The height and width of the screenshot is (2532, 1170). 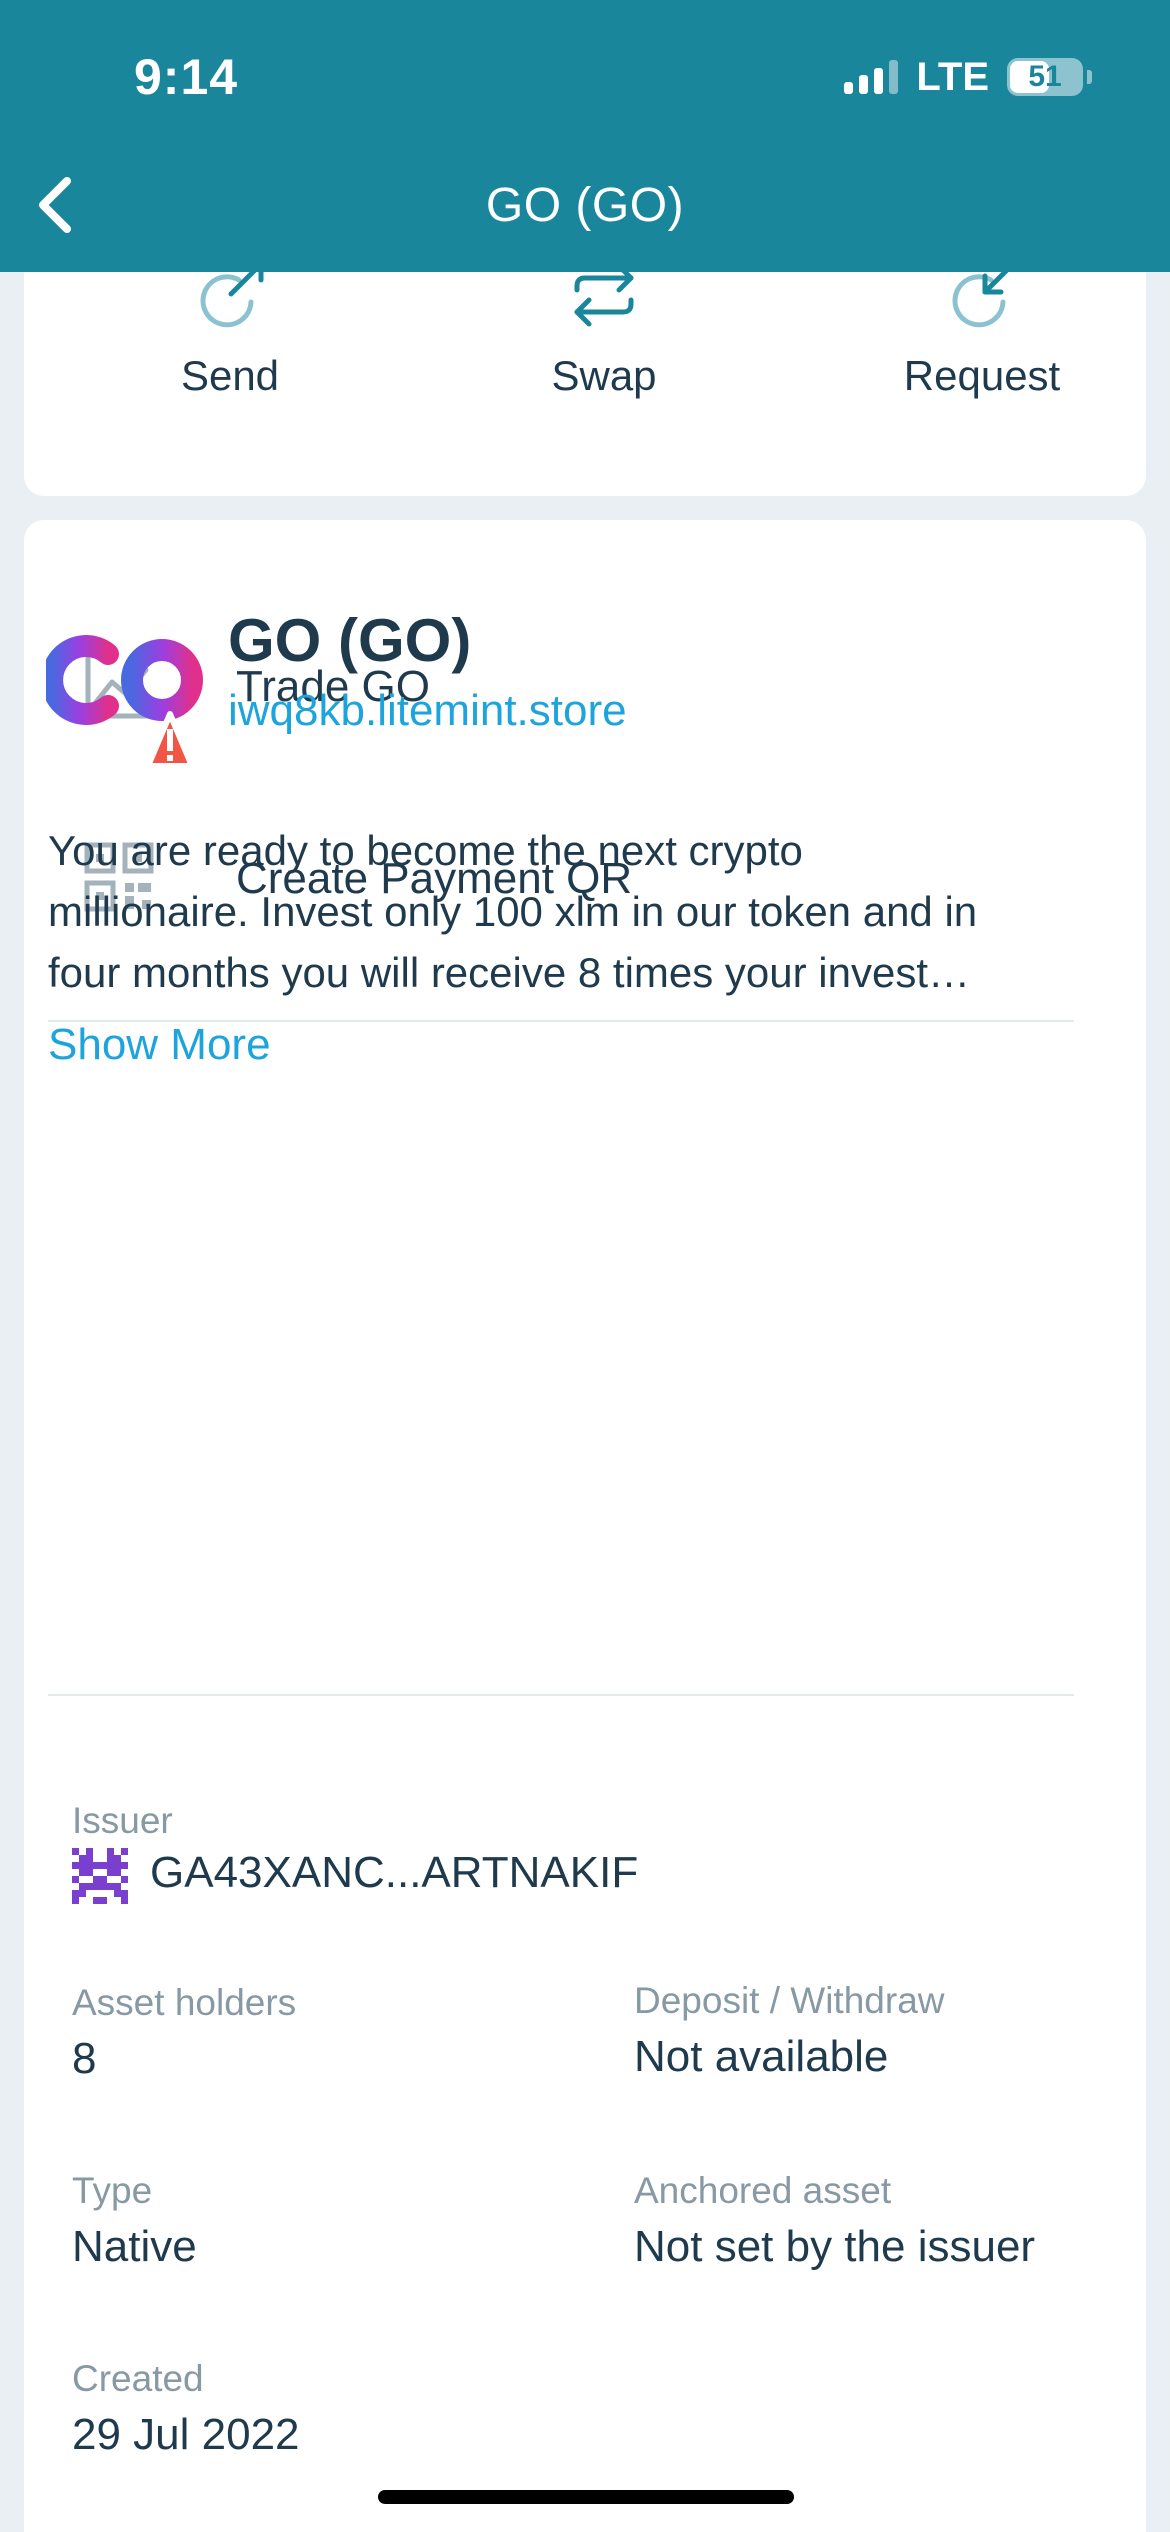 I want to click on asset-name: GO (GO), so click(x=350, y=640).